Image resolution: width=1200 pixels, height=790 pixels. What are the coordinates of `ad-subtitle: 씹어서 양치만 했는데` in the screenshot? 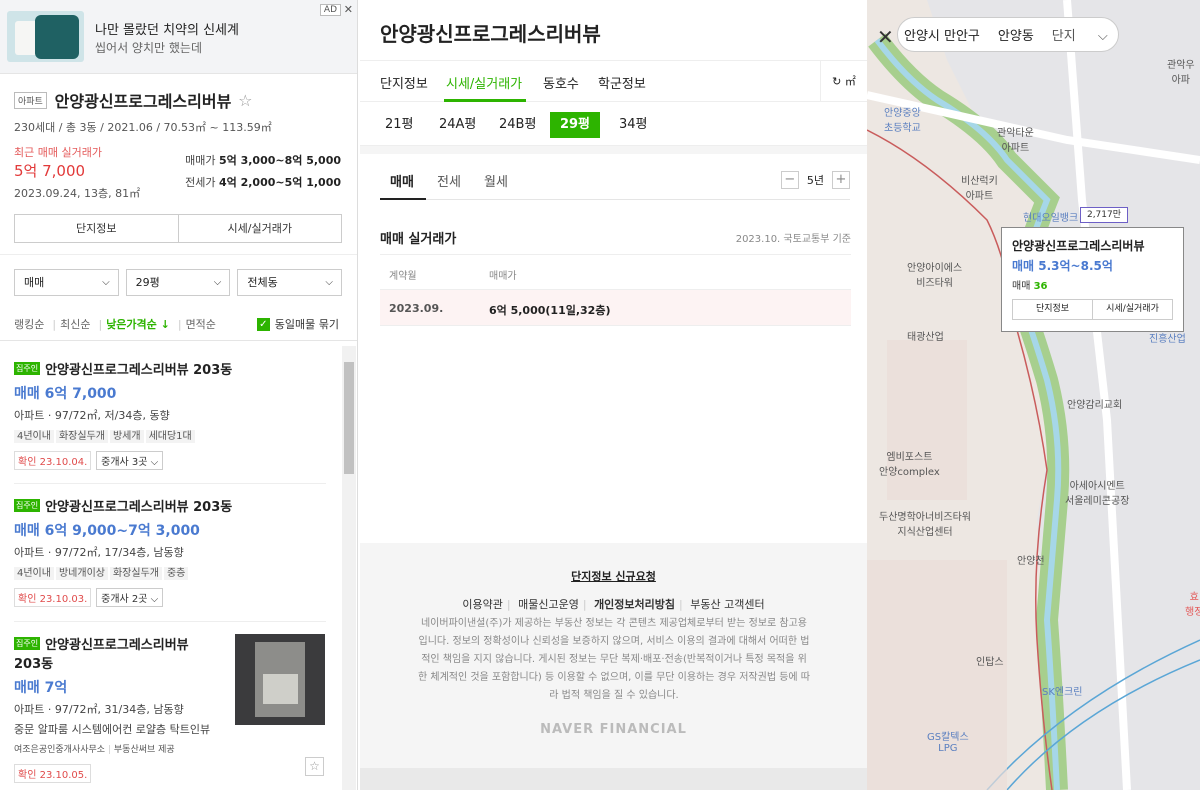 It's located at (148, 48).